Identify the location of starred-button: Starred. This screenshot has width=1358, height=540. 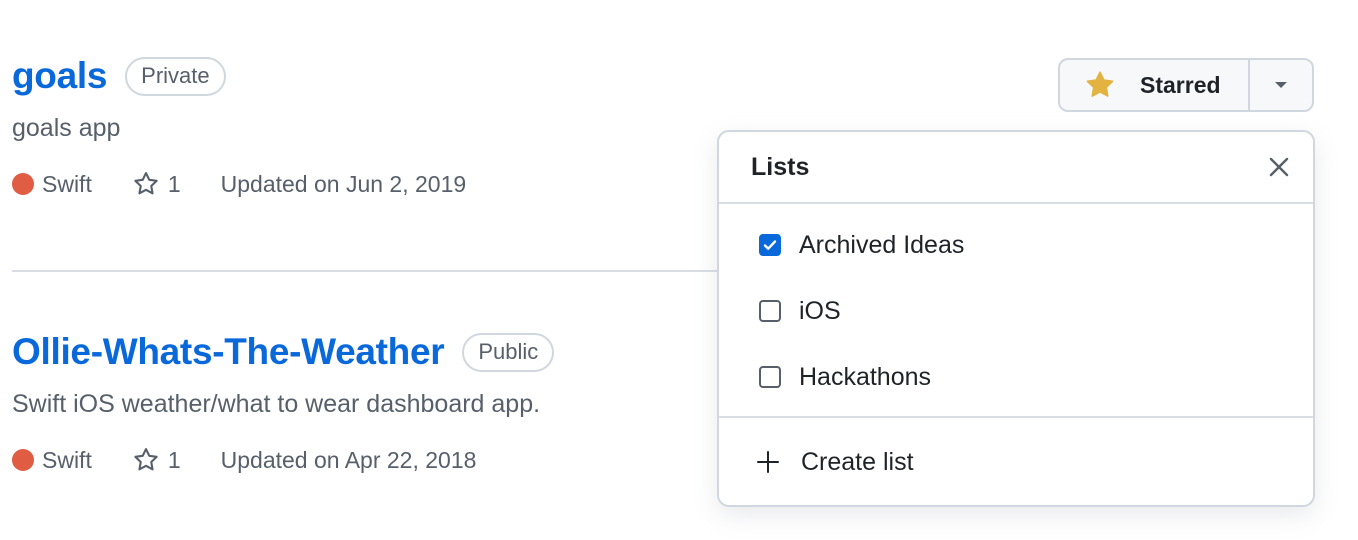
(1155, 85).